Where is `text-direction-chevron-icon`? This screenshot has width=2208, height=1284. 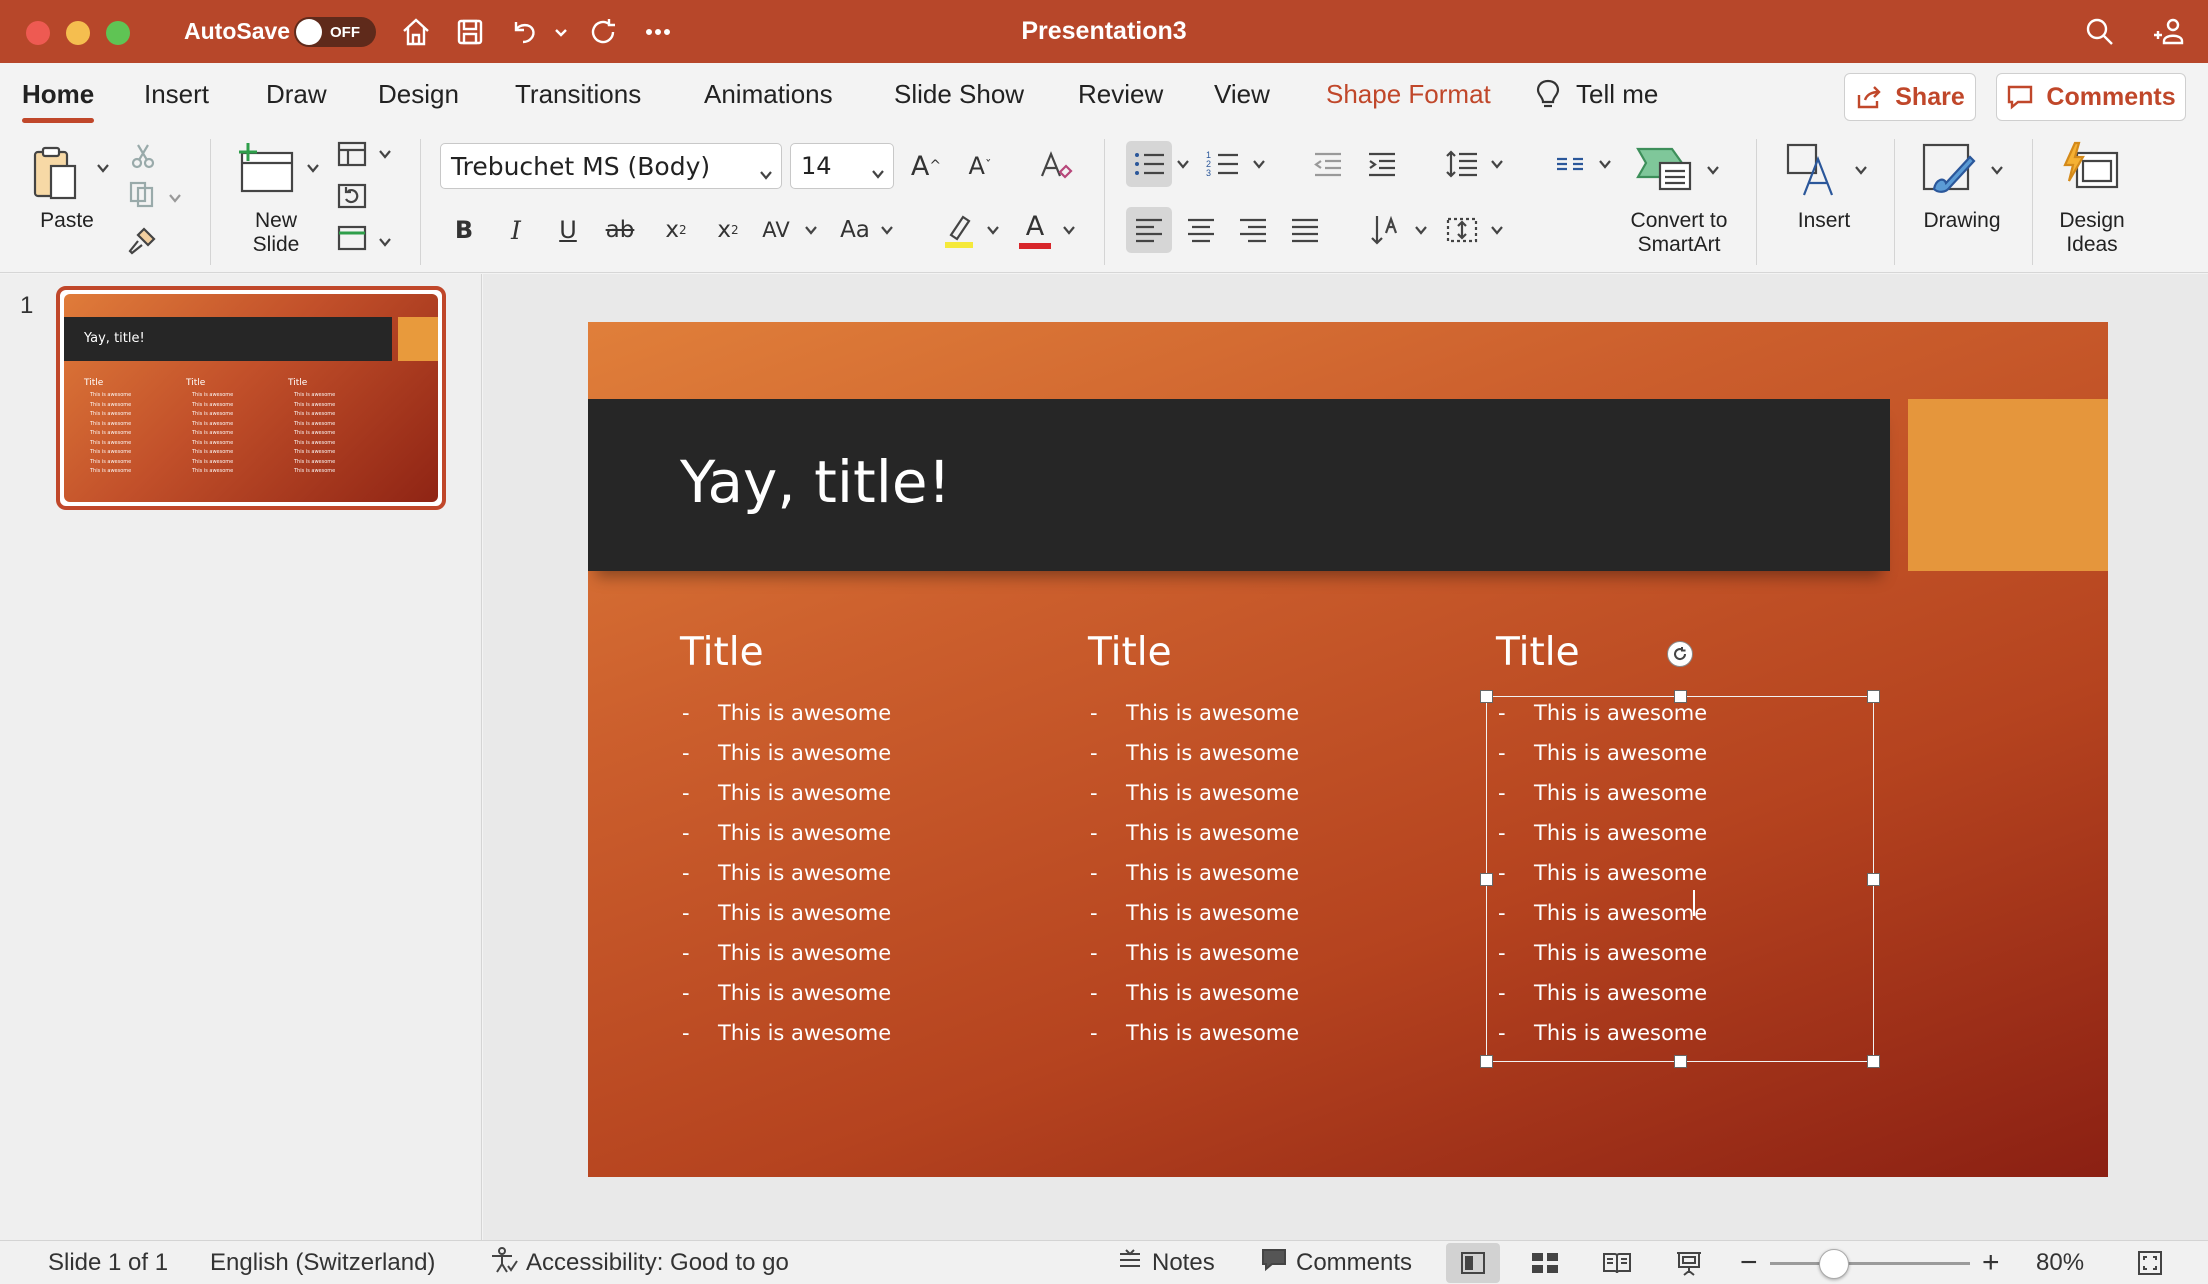 text-direction-chevron-icon is located at coordinates (1421, 230).